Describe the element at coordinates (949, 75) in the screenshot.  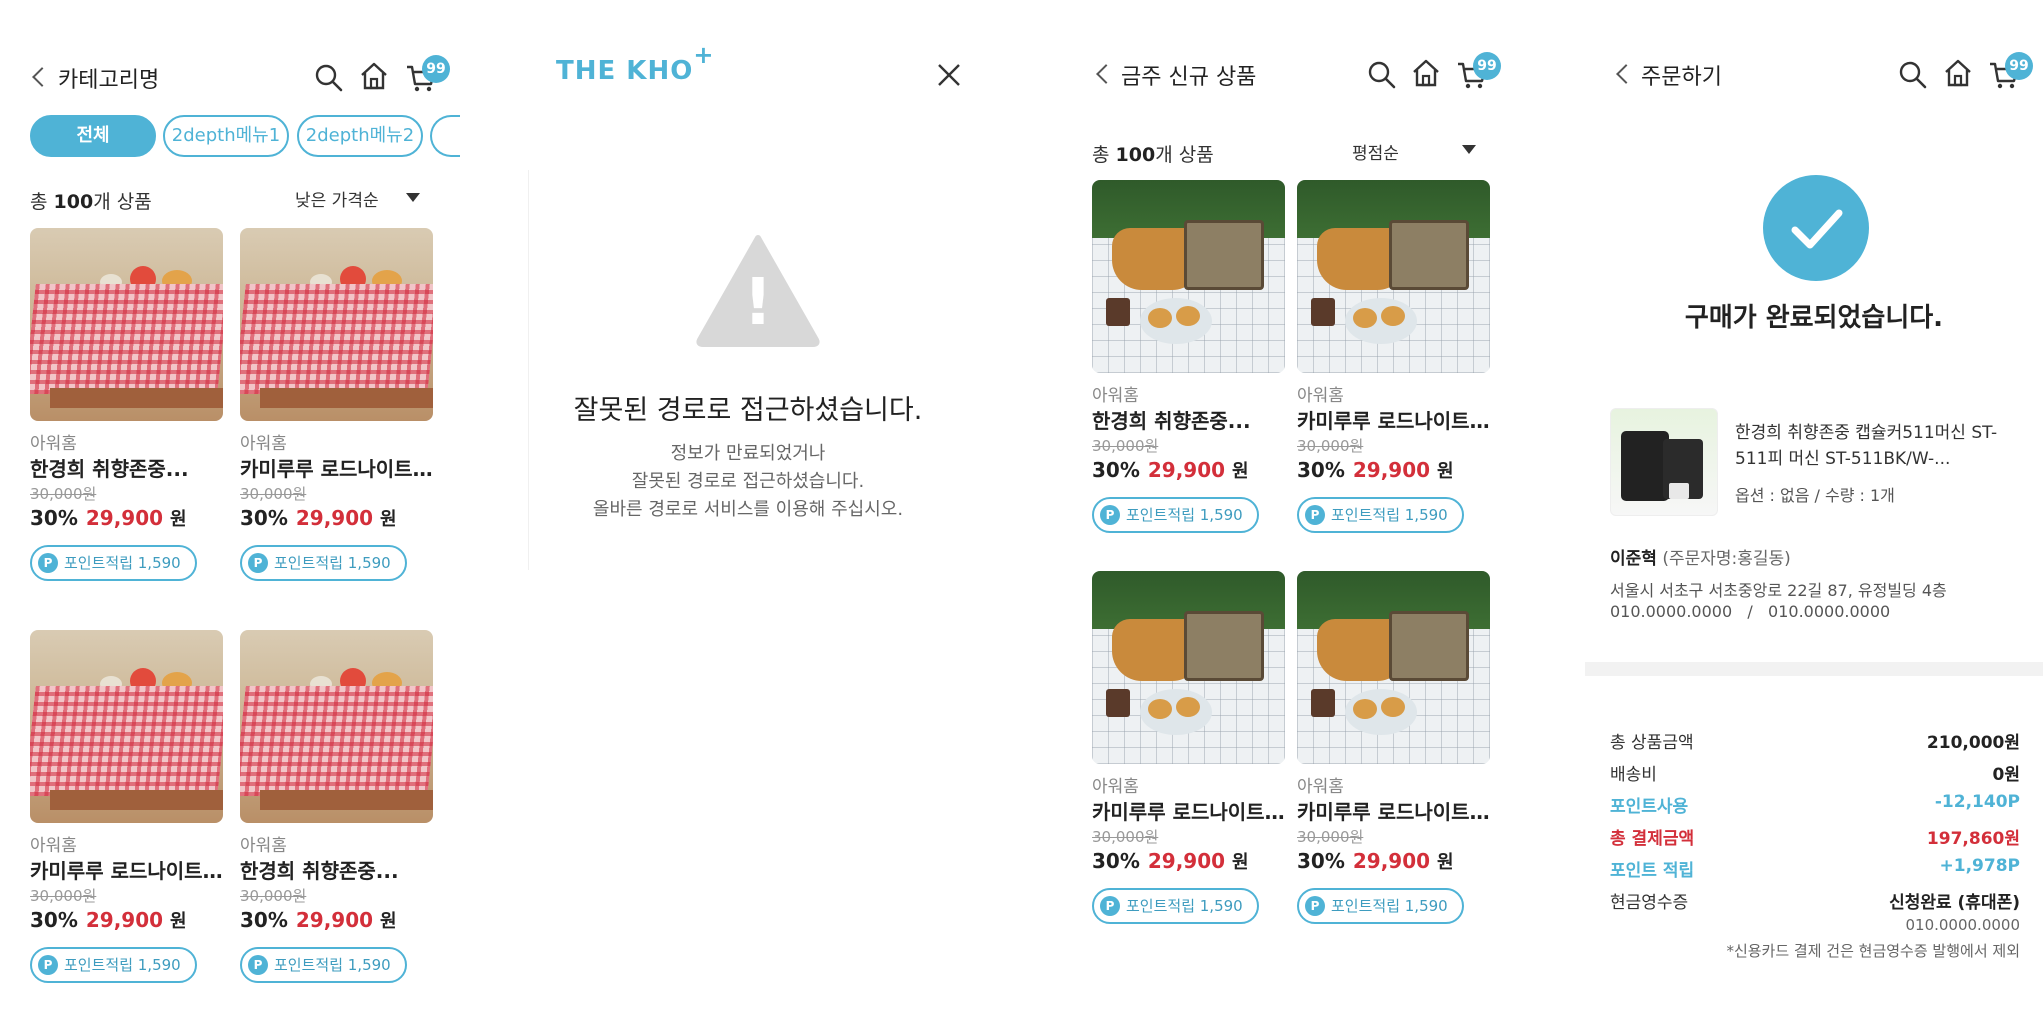
I see `close-icon` at that location.